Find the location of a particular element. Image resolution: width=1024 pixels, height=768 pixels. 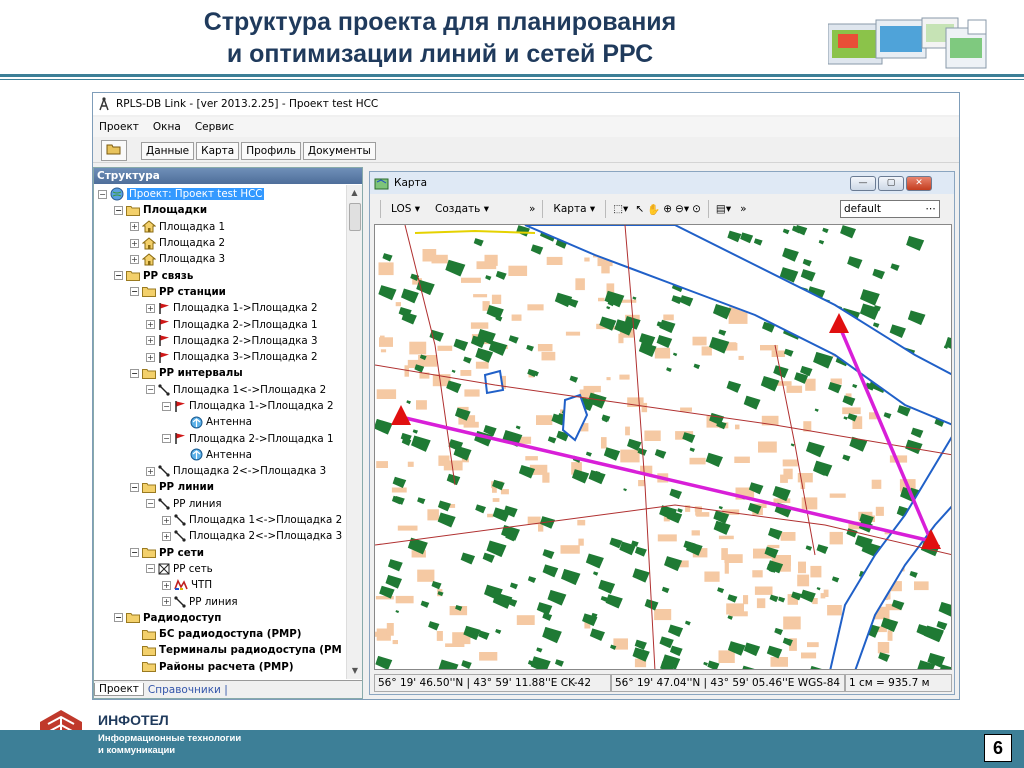

tree-node: − Проект: Проект test HCC is located at coordinates (220, 194).